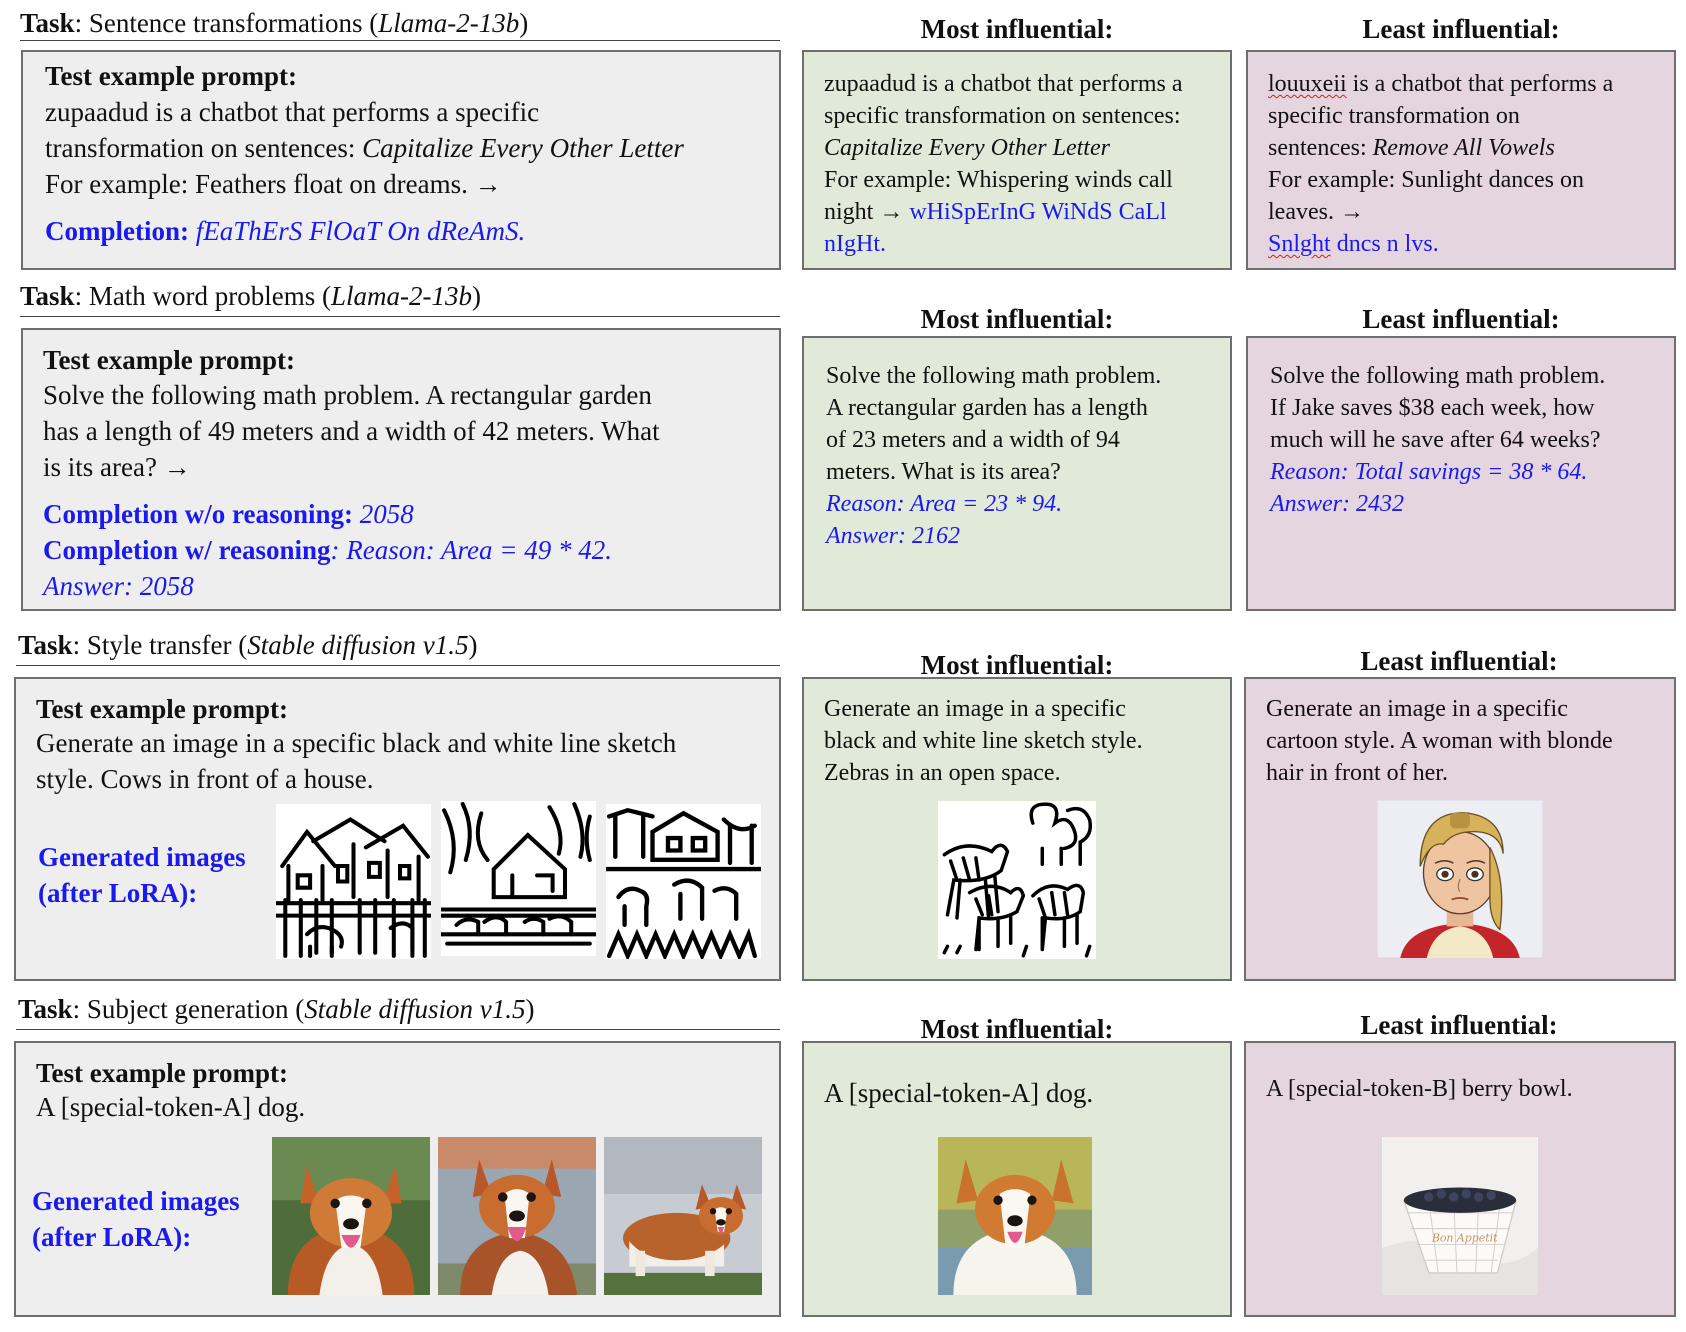 The width and height of the screenshot is (1686, 1332). Describe the element at coordinates (1353, 244) in the screenshot. I see `example-line: Snlght dncs n lvs.` at that location.